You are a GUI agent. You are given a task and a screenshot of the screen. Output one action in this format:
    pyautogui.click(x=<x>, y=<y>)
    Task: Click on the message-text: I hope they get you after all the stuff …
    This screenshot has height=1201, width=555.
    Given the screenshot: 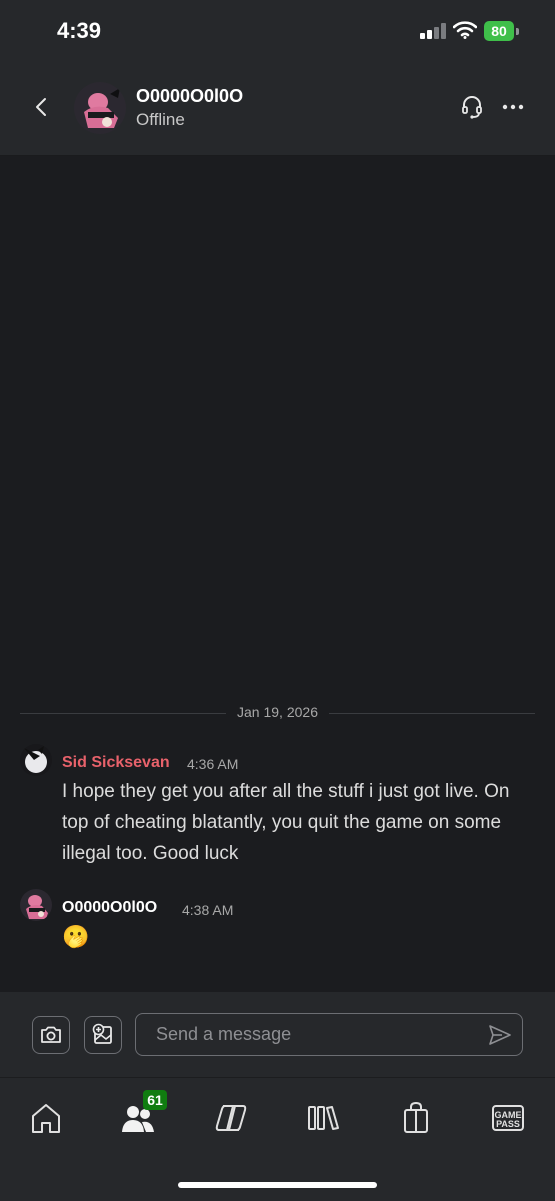 What is the action you would take?
    pyautogui.click(x=286, y=822)
    